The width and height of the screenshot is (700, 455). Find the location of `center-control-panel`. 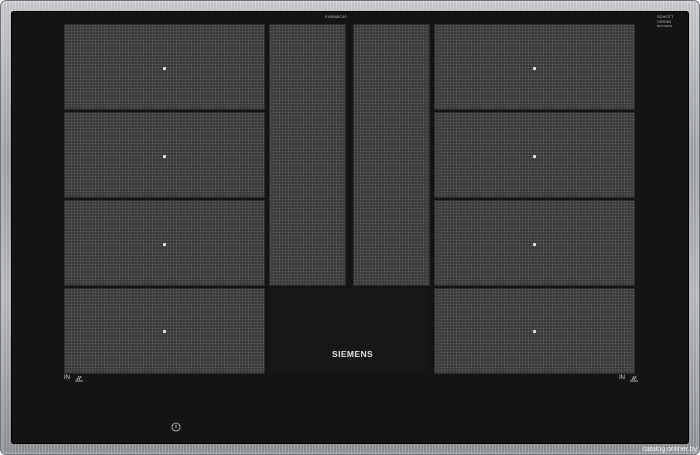

center-control-panel is located at coordinates (349, 331).